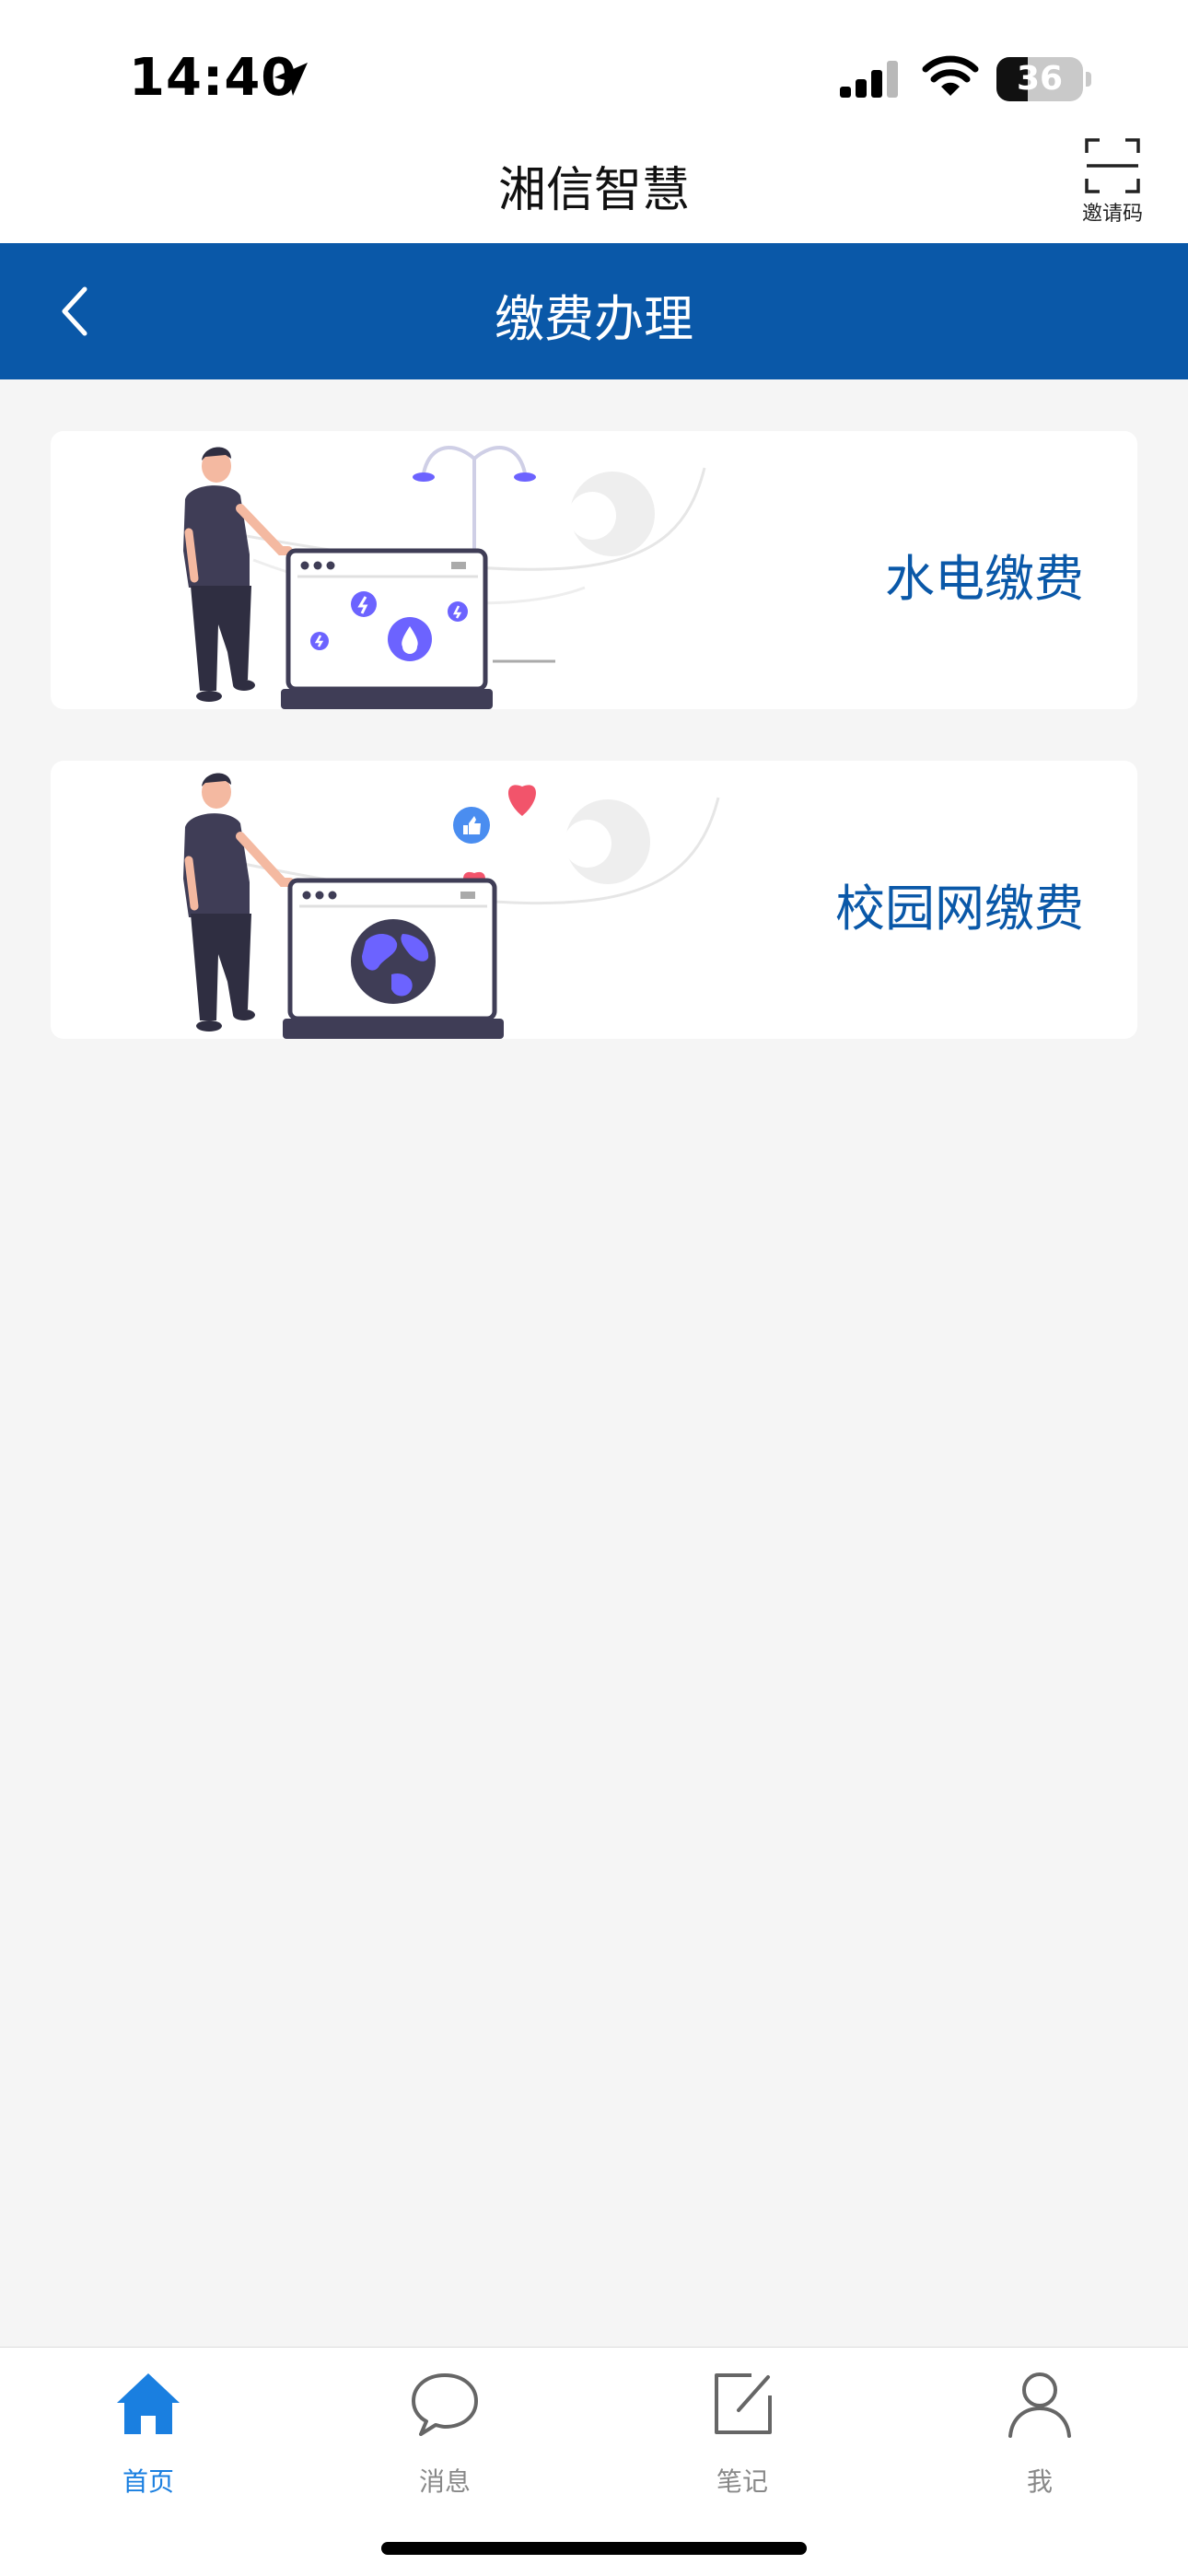 The height and width of the screenshot is (2576, 1188). Describe the element at coordinates (869, 79) in the screenshot. I see `cellular-signal-icon` at that location.